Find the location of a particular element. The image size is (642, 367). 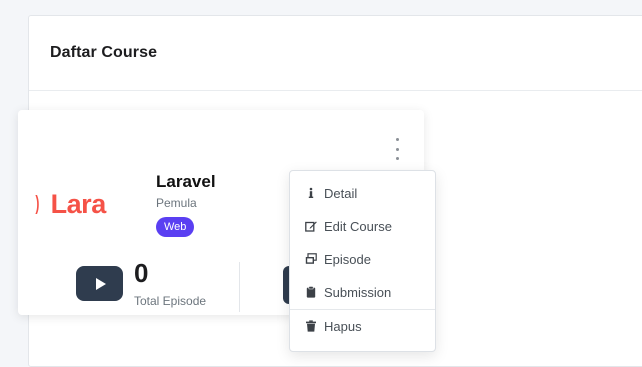

menu-item-label: Detail is located at coordinates (341, 193).